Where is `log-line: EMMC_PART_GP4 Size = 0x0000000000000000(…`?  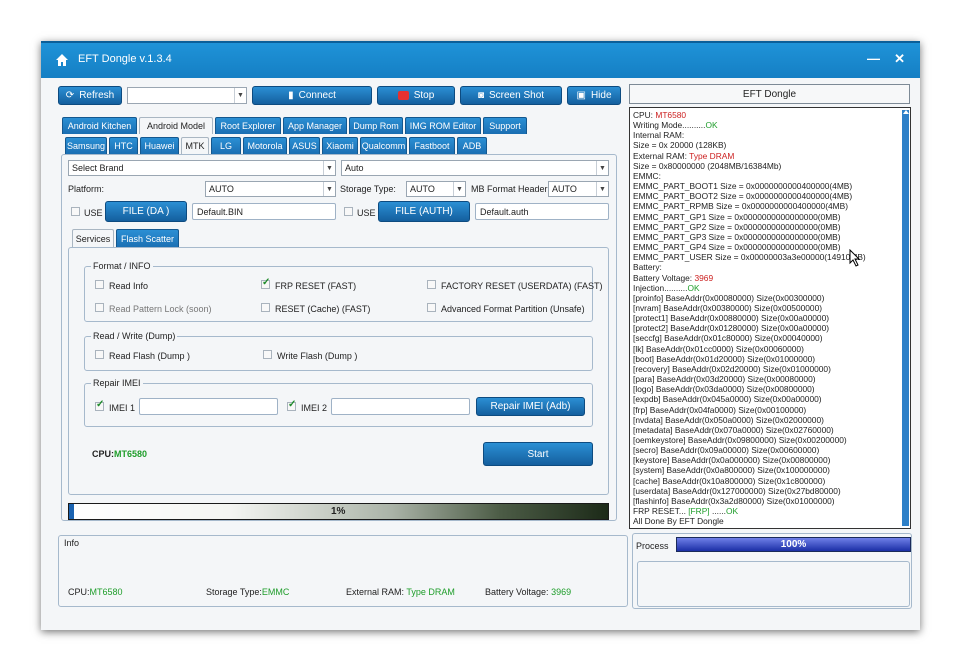 log-line: EMMC_PART_GP4 Size = 0x0000000000000000(… is located at coordinates (749, 247).